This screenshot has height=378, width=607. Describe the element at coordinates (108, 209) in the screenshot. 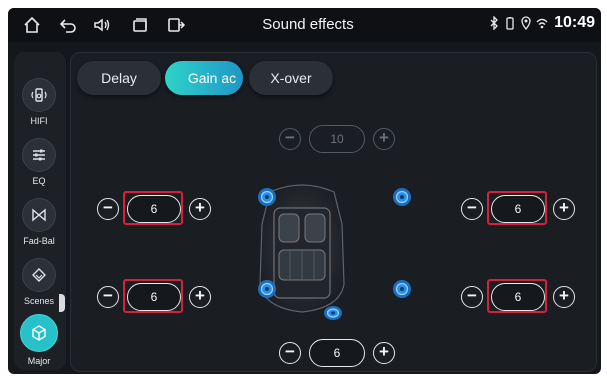

I see `front-left-minus-button: −` at that location.